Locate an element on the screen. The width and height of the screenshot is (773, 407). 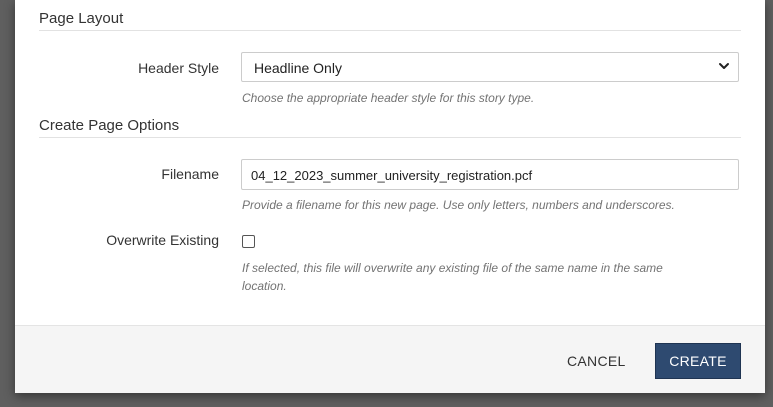
header-style-label: Header Style is located at coordinates (178, 68).